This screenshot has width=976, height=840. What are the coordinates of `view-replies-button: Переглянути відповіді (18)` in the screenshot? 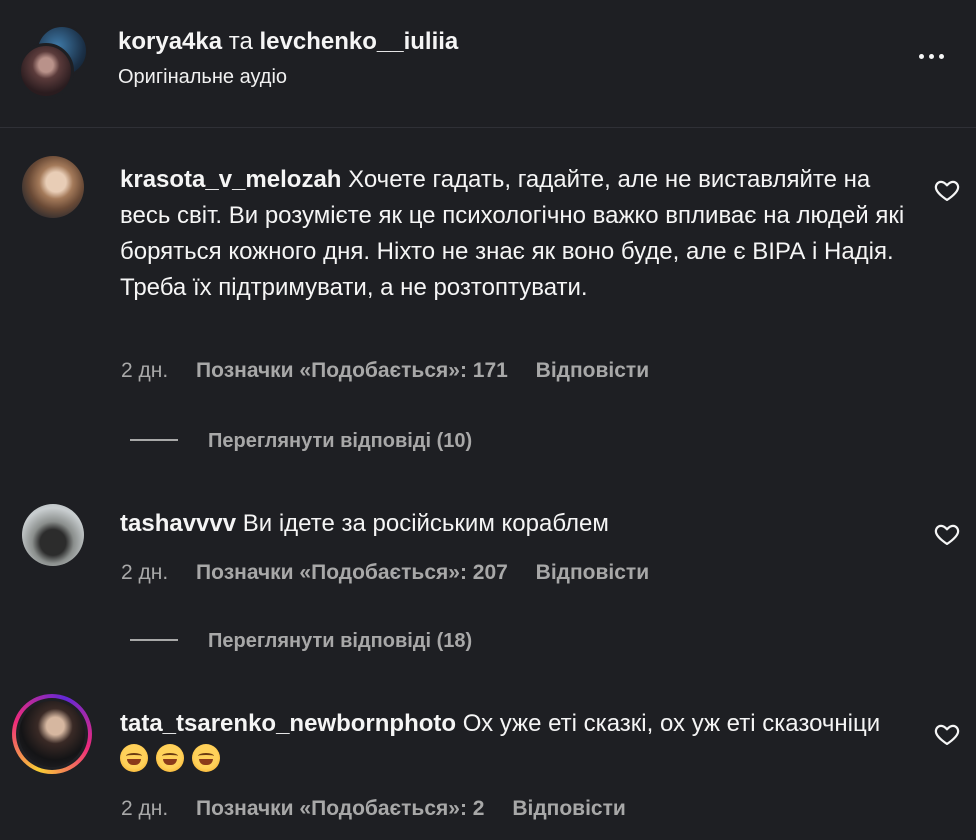 It's located at (301, 641).